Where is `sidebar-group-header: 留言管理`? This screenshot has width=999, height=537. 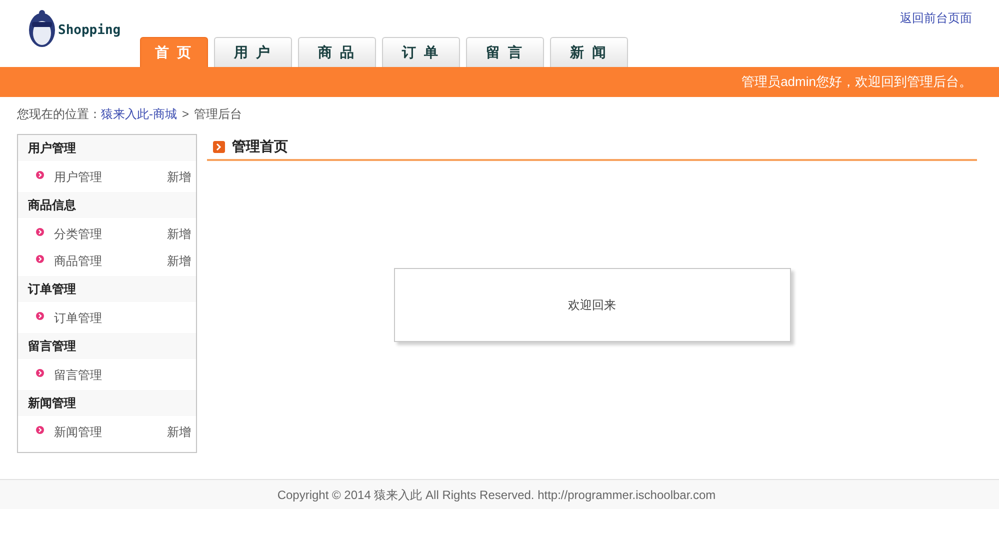
sidebar-group-header: 留言管理 is located at coordinates (107, 346).